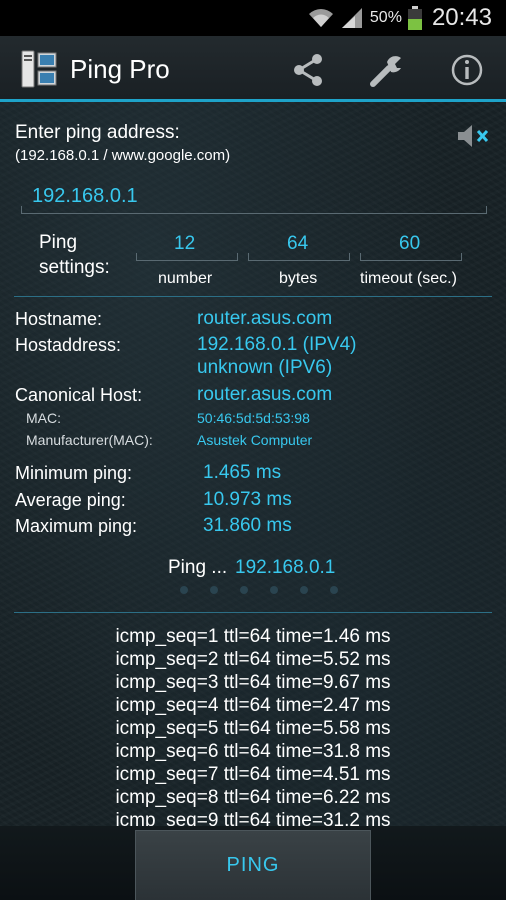  I want to click on mac-value: 50:46:5d:5d:53:98, so click(253, 418).